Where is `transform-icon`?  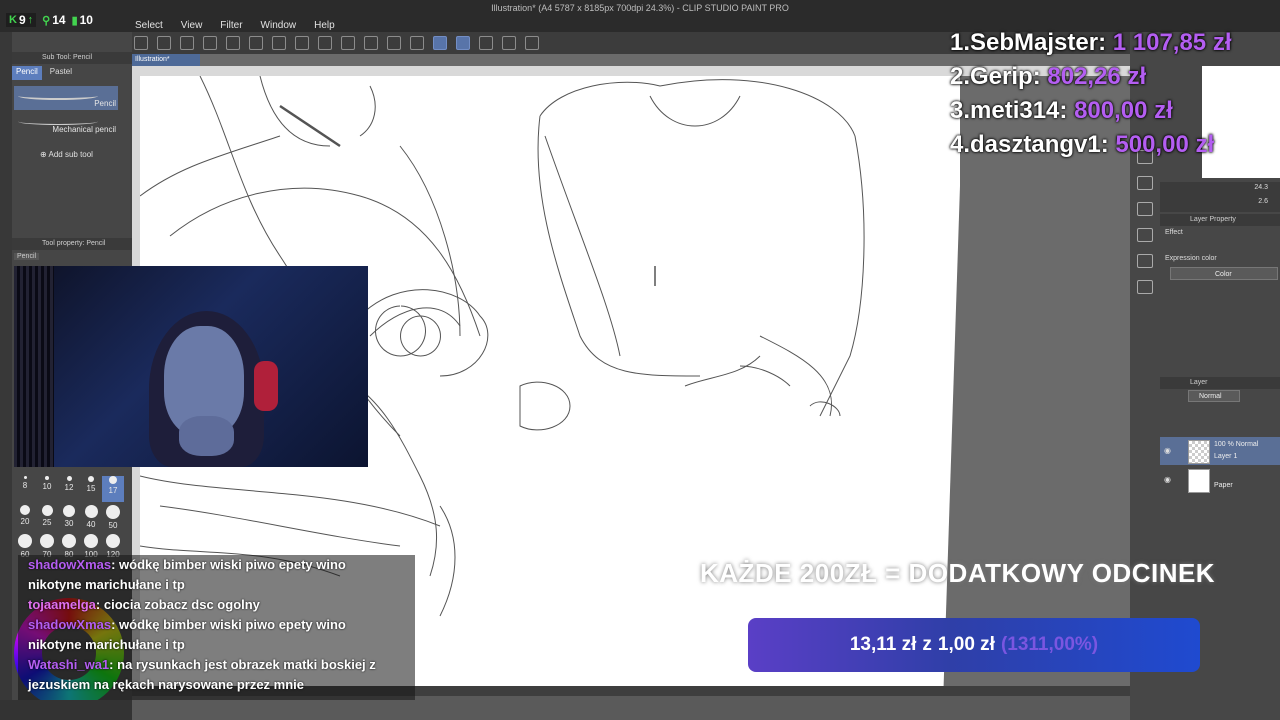 transform-icon is located at coordinates (371, 43).